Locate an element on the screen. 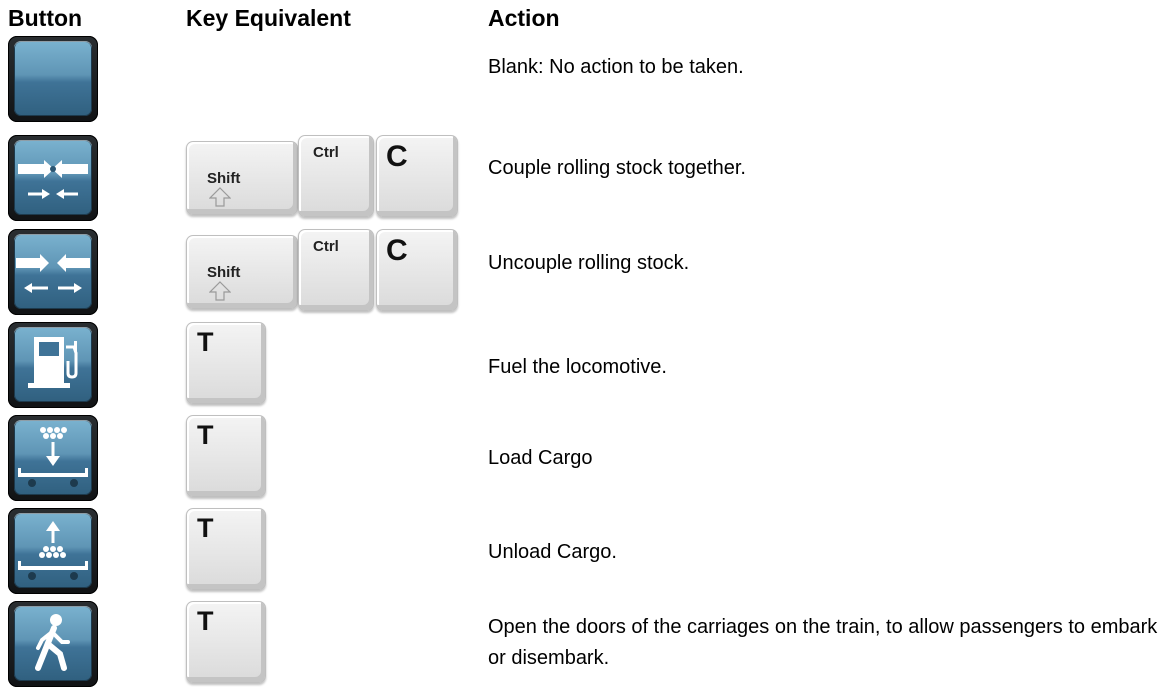 The image size is (1176, 687). fuel-pump-icon is located at coordinates (53, 365).